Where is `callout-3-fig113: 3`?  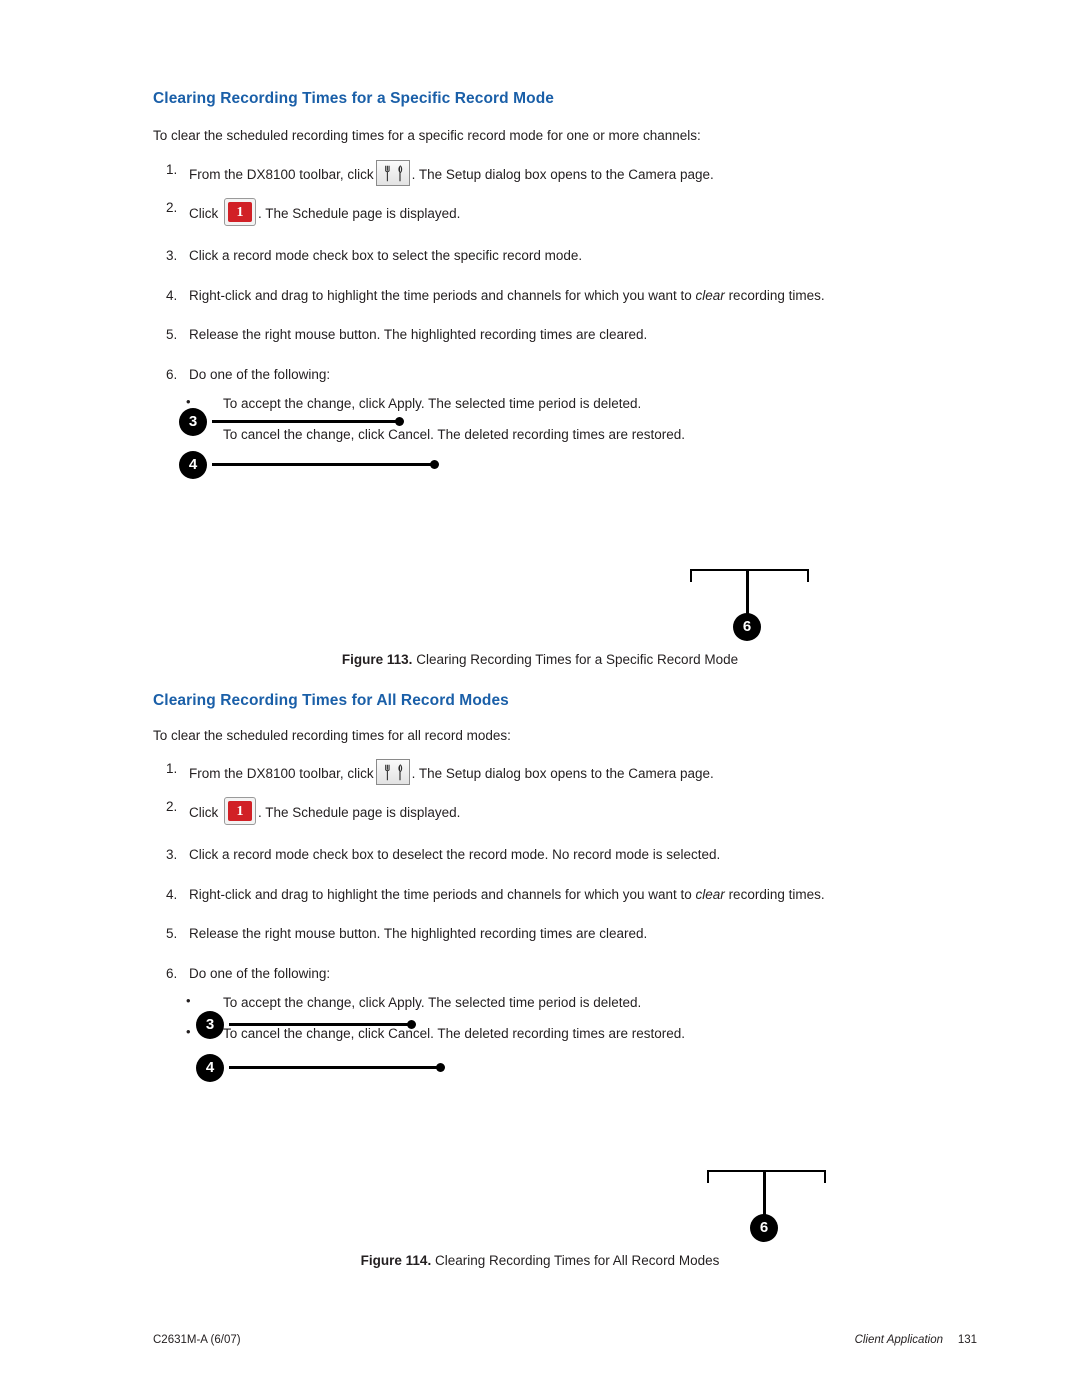
callout-3-fig113: 3 is located at coordinates (193, 422).